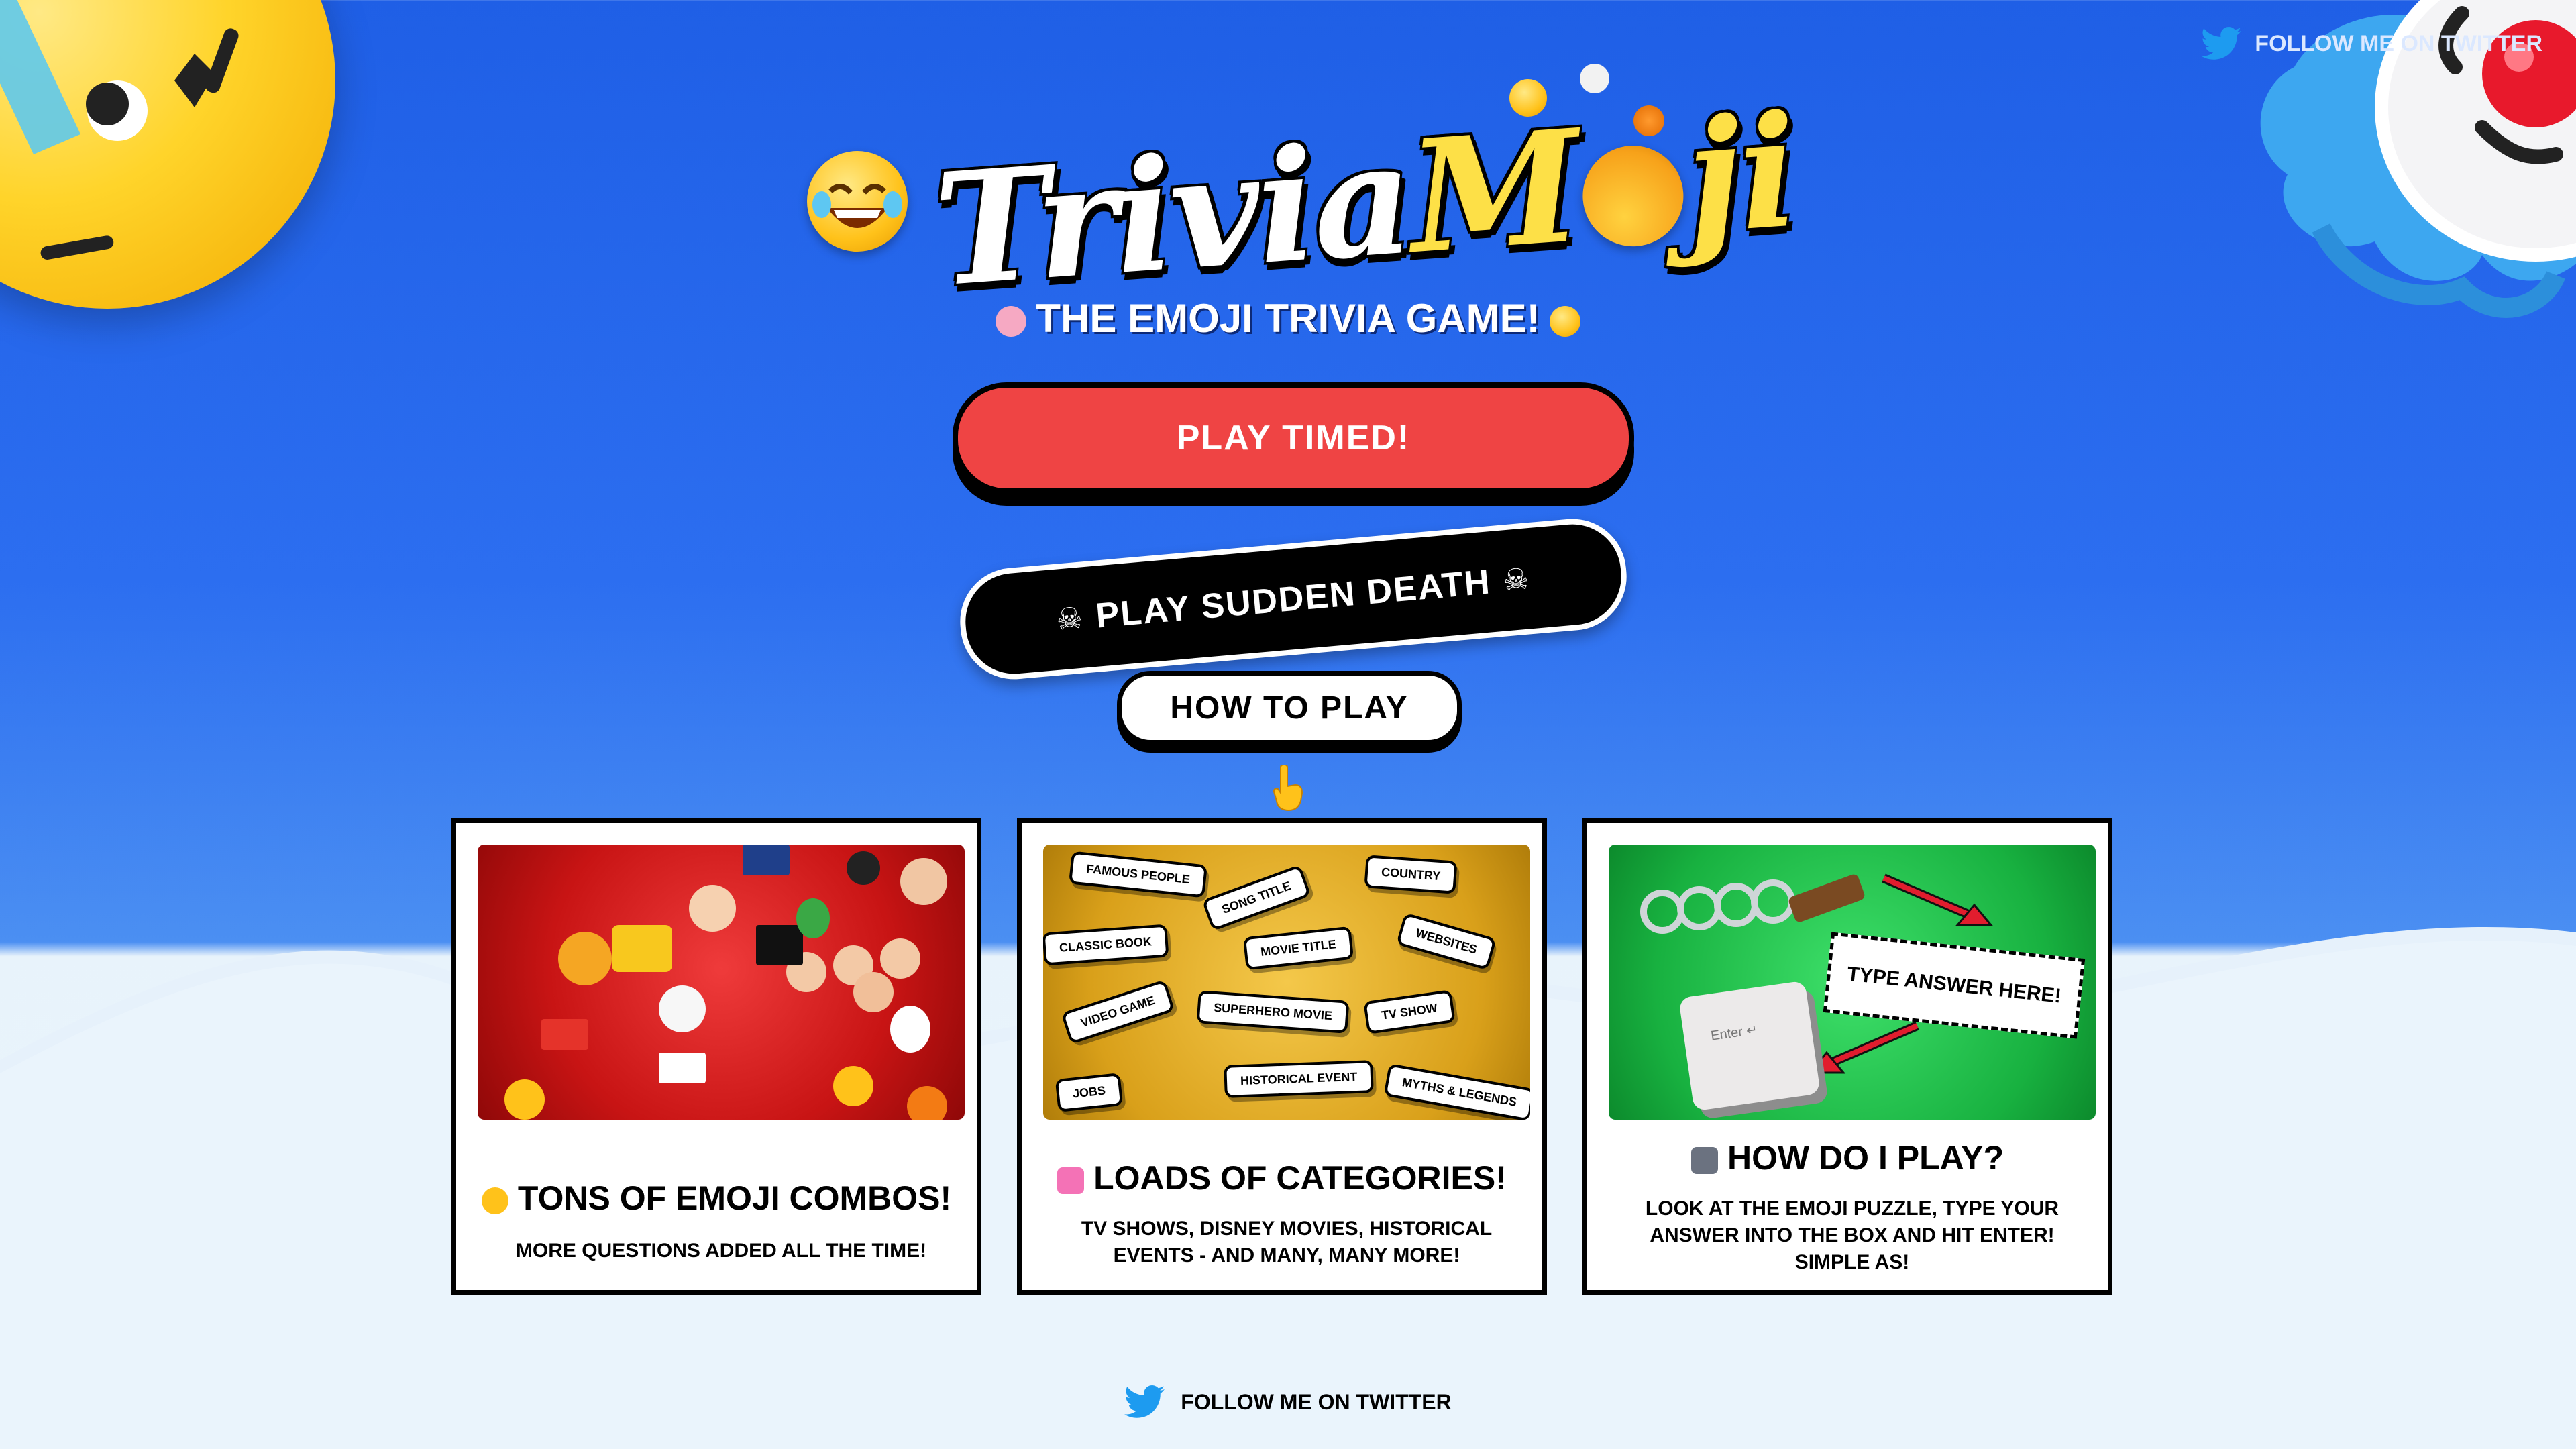 The width and height of the screenshot is (2576, 1449). I want to click on logo-text-trivia: Trivia, so click(1173, 214).